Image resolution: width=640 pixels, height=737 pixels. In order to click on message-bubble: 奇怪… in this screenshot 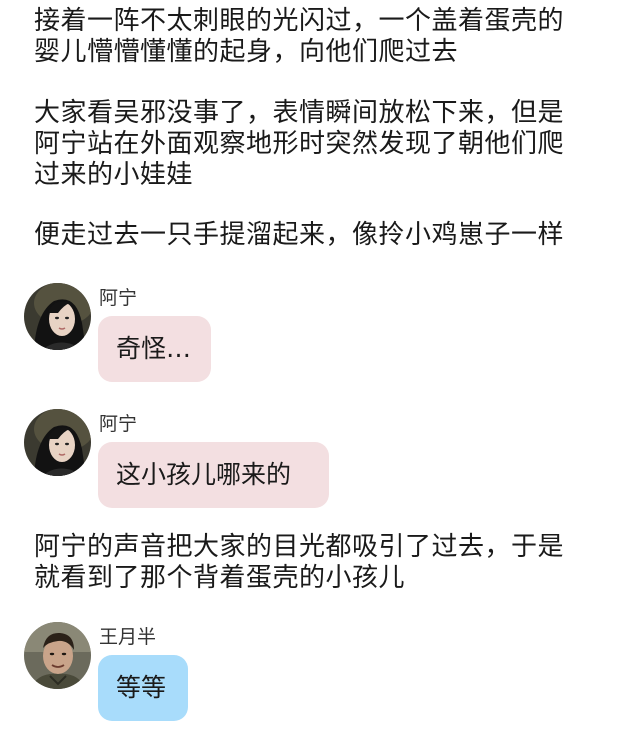, I will do `click(154, 349)`.